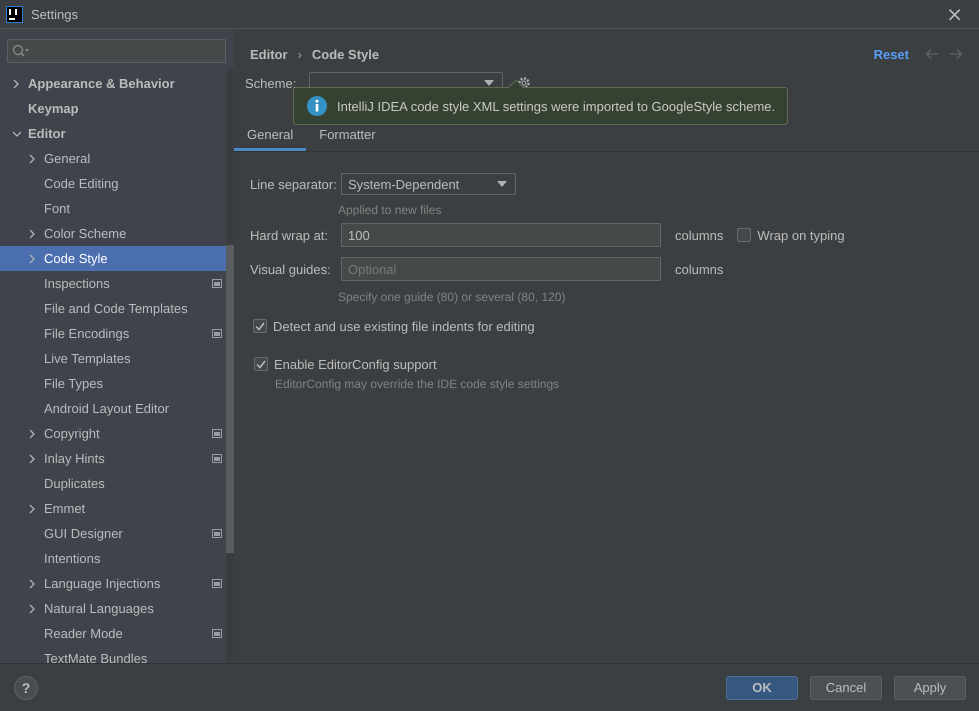  I want to click on sidebar-item: Intentions, so click(113, 558).